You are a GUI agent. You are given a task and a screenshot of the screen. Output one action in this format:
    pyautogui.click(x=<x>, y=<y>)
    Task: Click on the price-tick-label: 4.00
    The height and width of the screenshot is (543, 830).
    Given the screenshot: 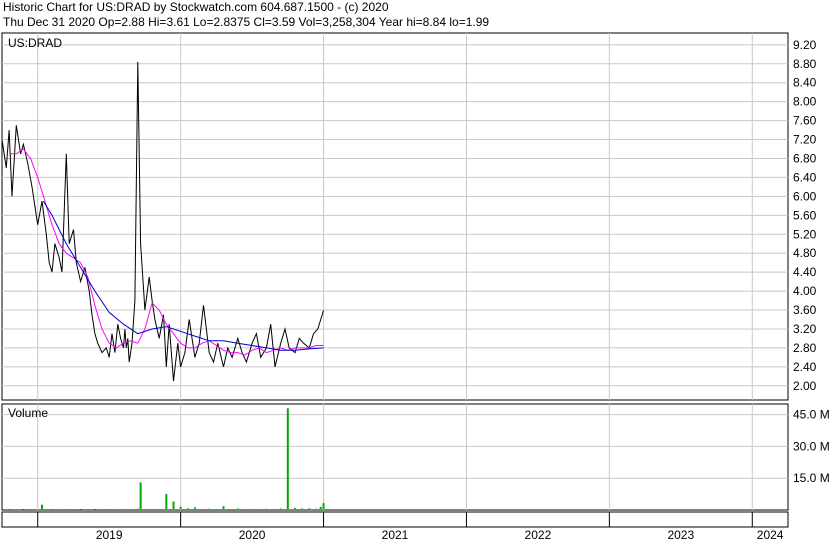 What is the action you would take?
    pyautogui.click(x=805, y=291)
    